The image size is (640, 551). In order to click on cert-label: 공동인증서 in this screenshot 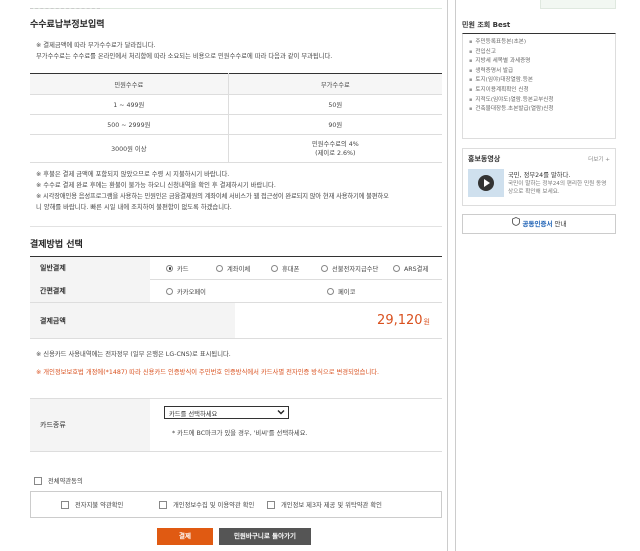, I will do `click(537, 224)`.